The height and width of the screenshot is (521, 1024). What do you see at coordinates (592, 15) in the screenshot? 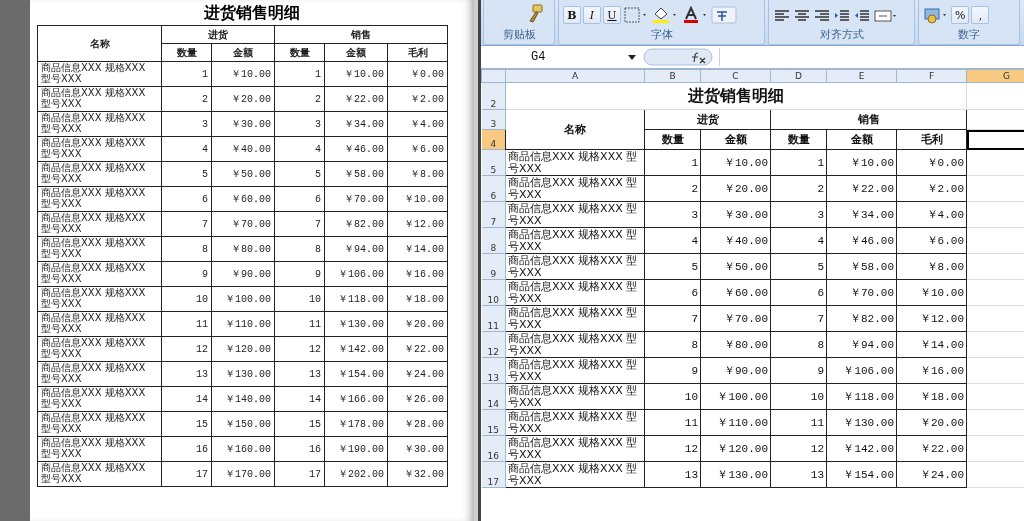
I see `format-button: I` at bounding box center [592, 15].